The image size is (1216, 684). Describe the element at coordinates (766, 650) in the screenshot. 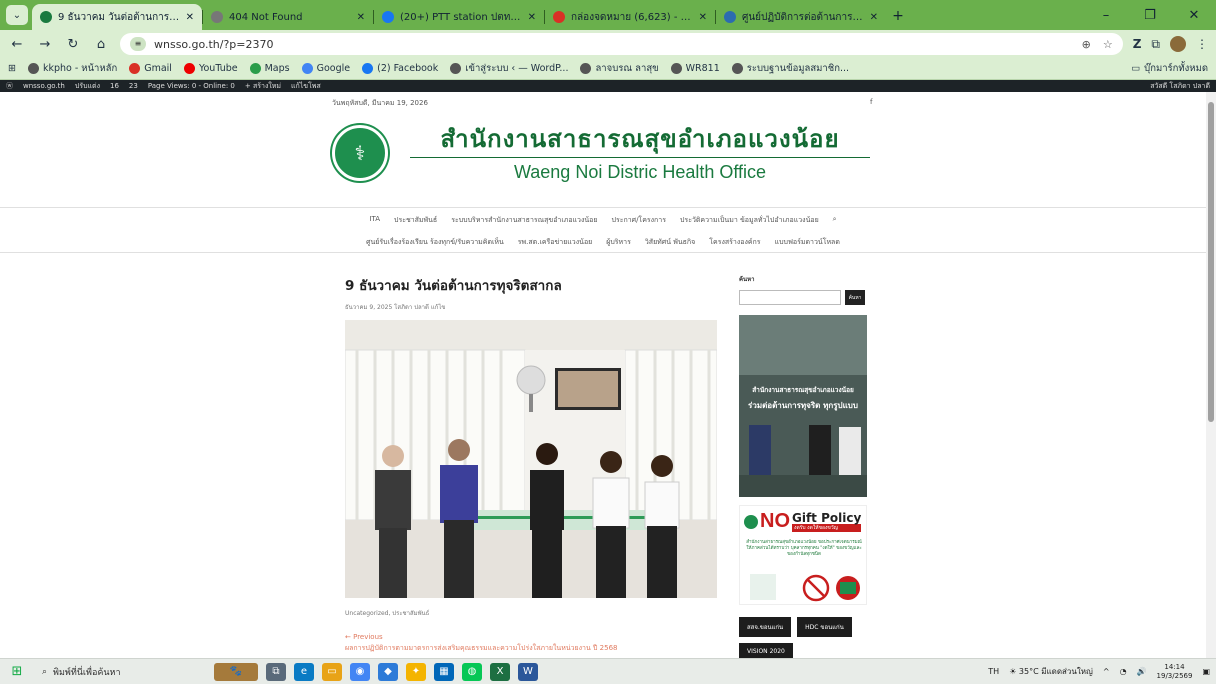

I see `sidebar-link-button: VISION 2020` at that location.